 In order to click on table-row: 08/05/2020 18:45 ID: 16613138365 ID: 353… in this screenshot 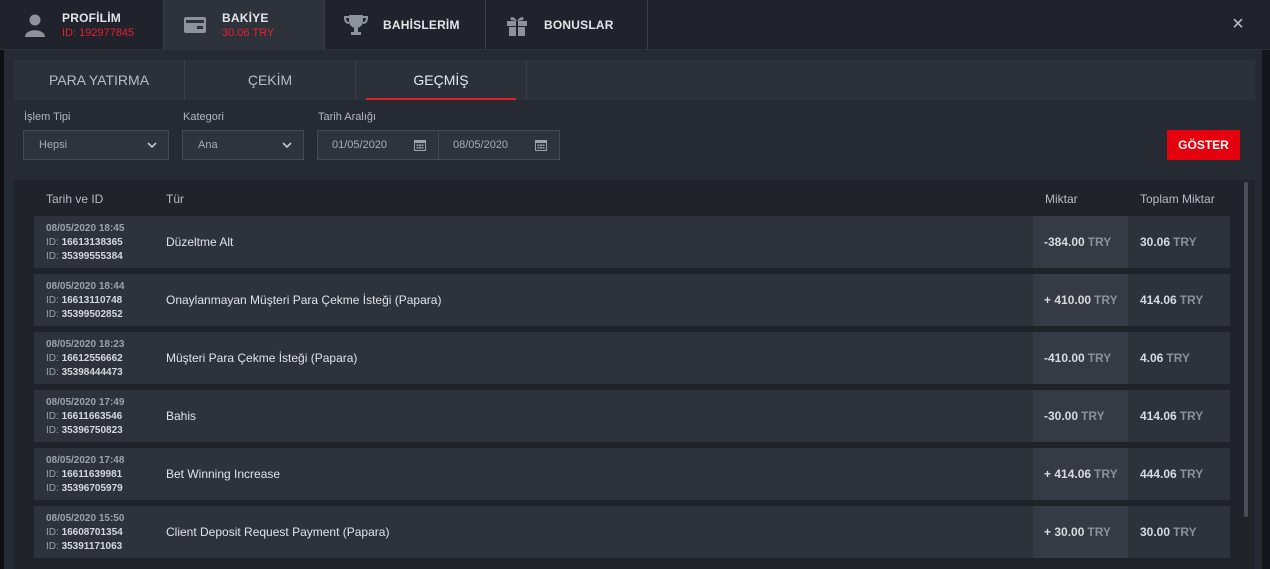, I will do `click(632, 242)`.